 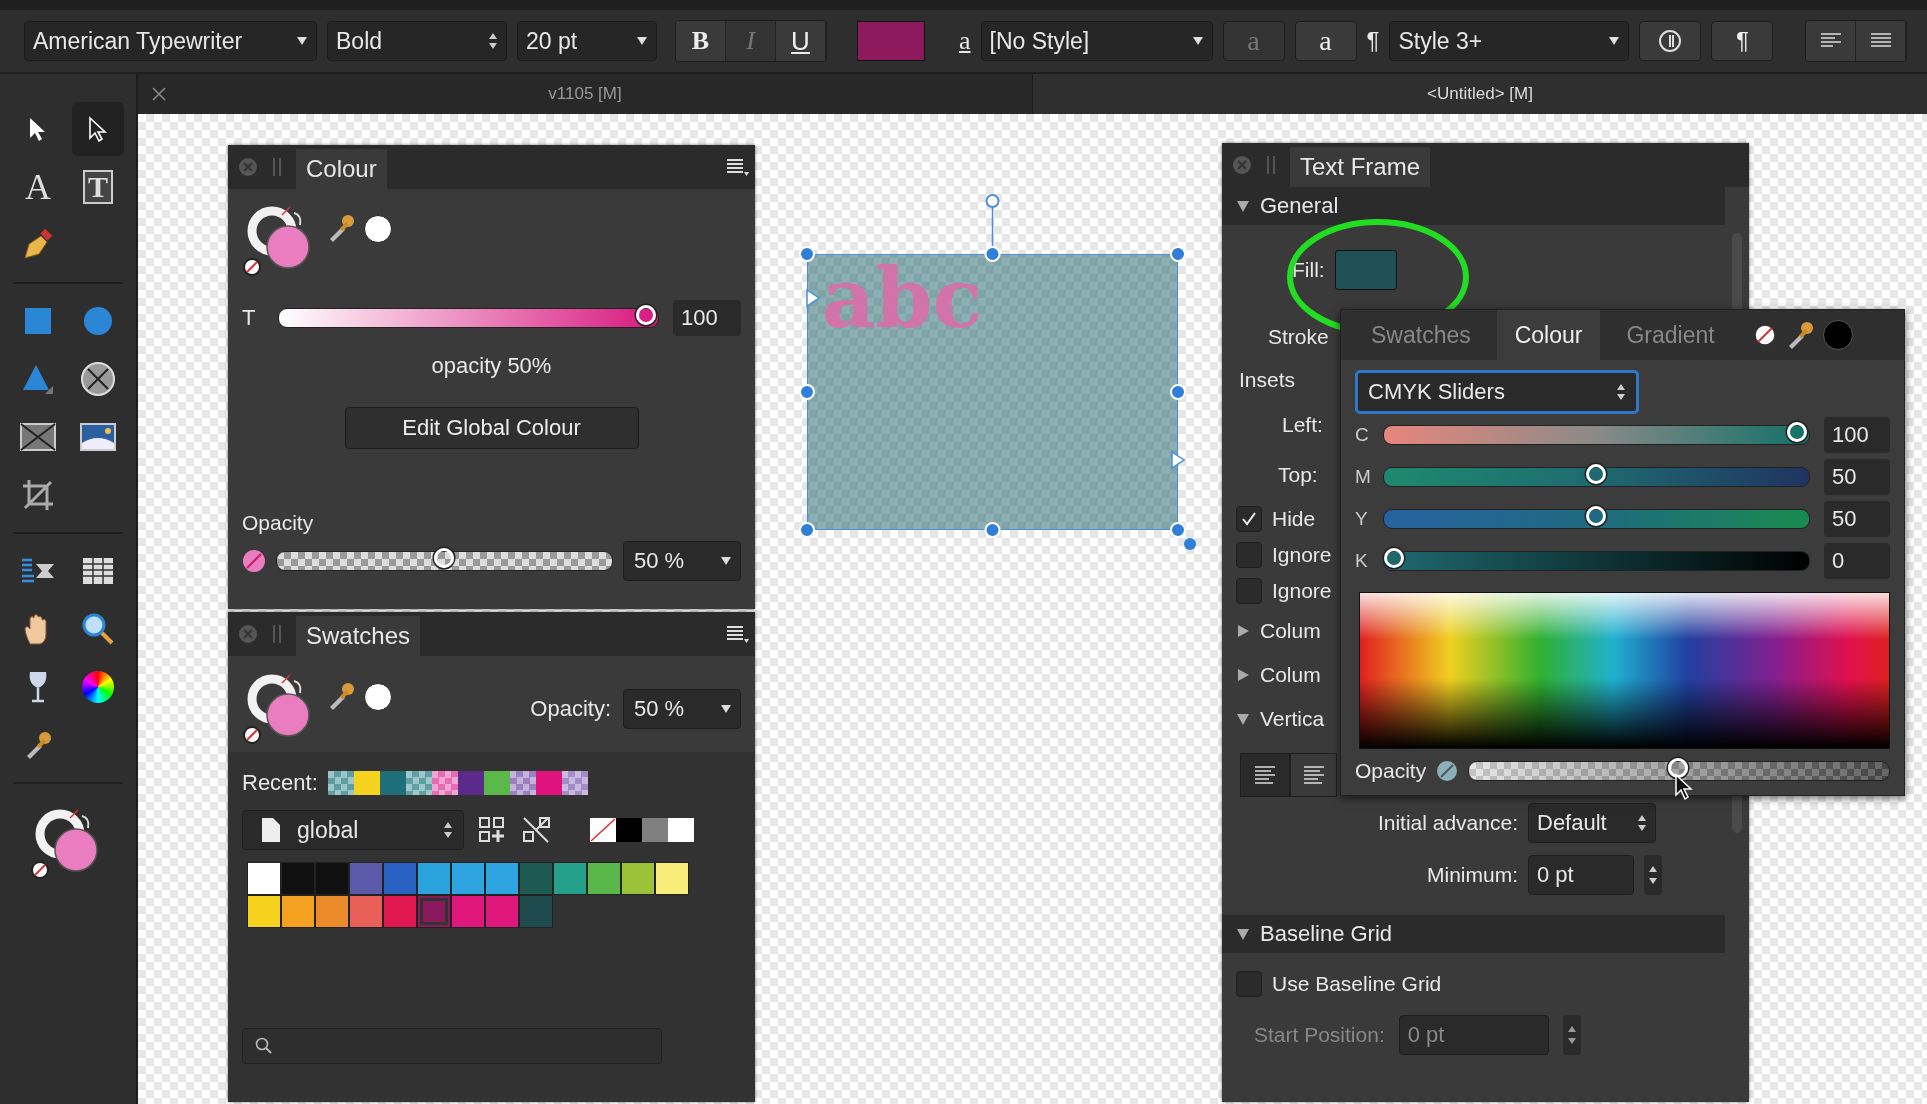 I want to click on tool-button: A, so click(x=38, y=187).